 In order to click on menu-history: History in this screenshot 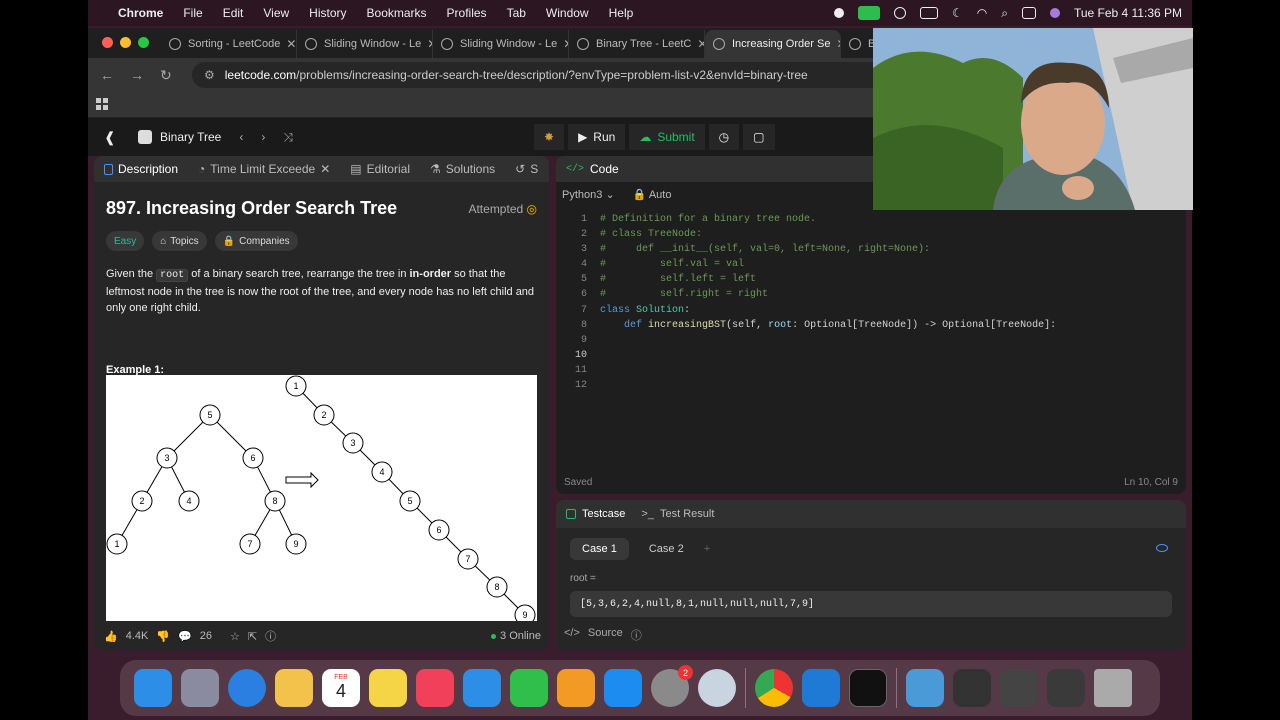, I will do `click(327, 13)`.